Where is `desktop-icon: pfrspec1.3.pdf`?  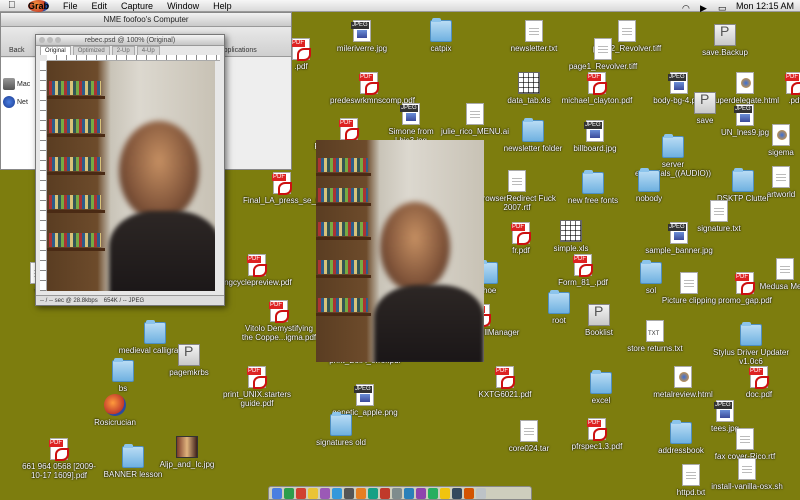
desktop-icon: pfrspec1.3.pdf is located at coordinates (597, 434).